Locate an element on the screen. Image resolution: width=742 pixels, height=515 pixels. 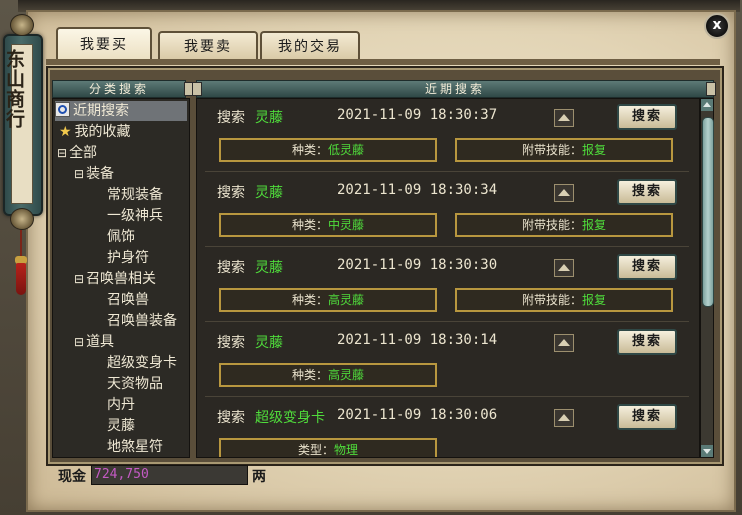
record-filter-type: 种类：低灵藤 is located at coordinates (328, 150).